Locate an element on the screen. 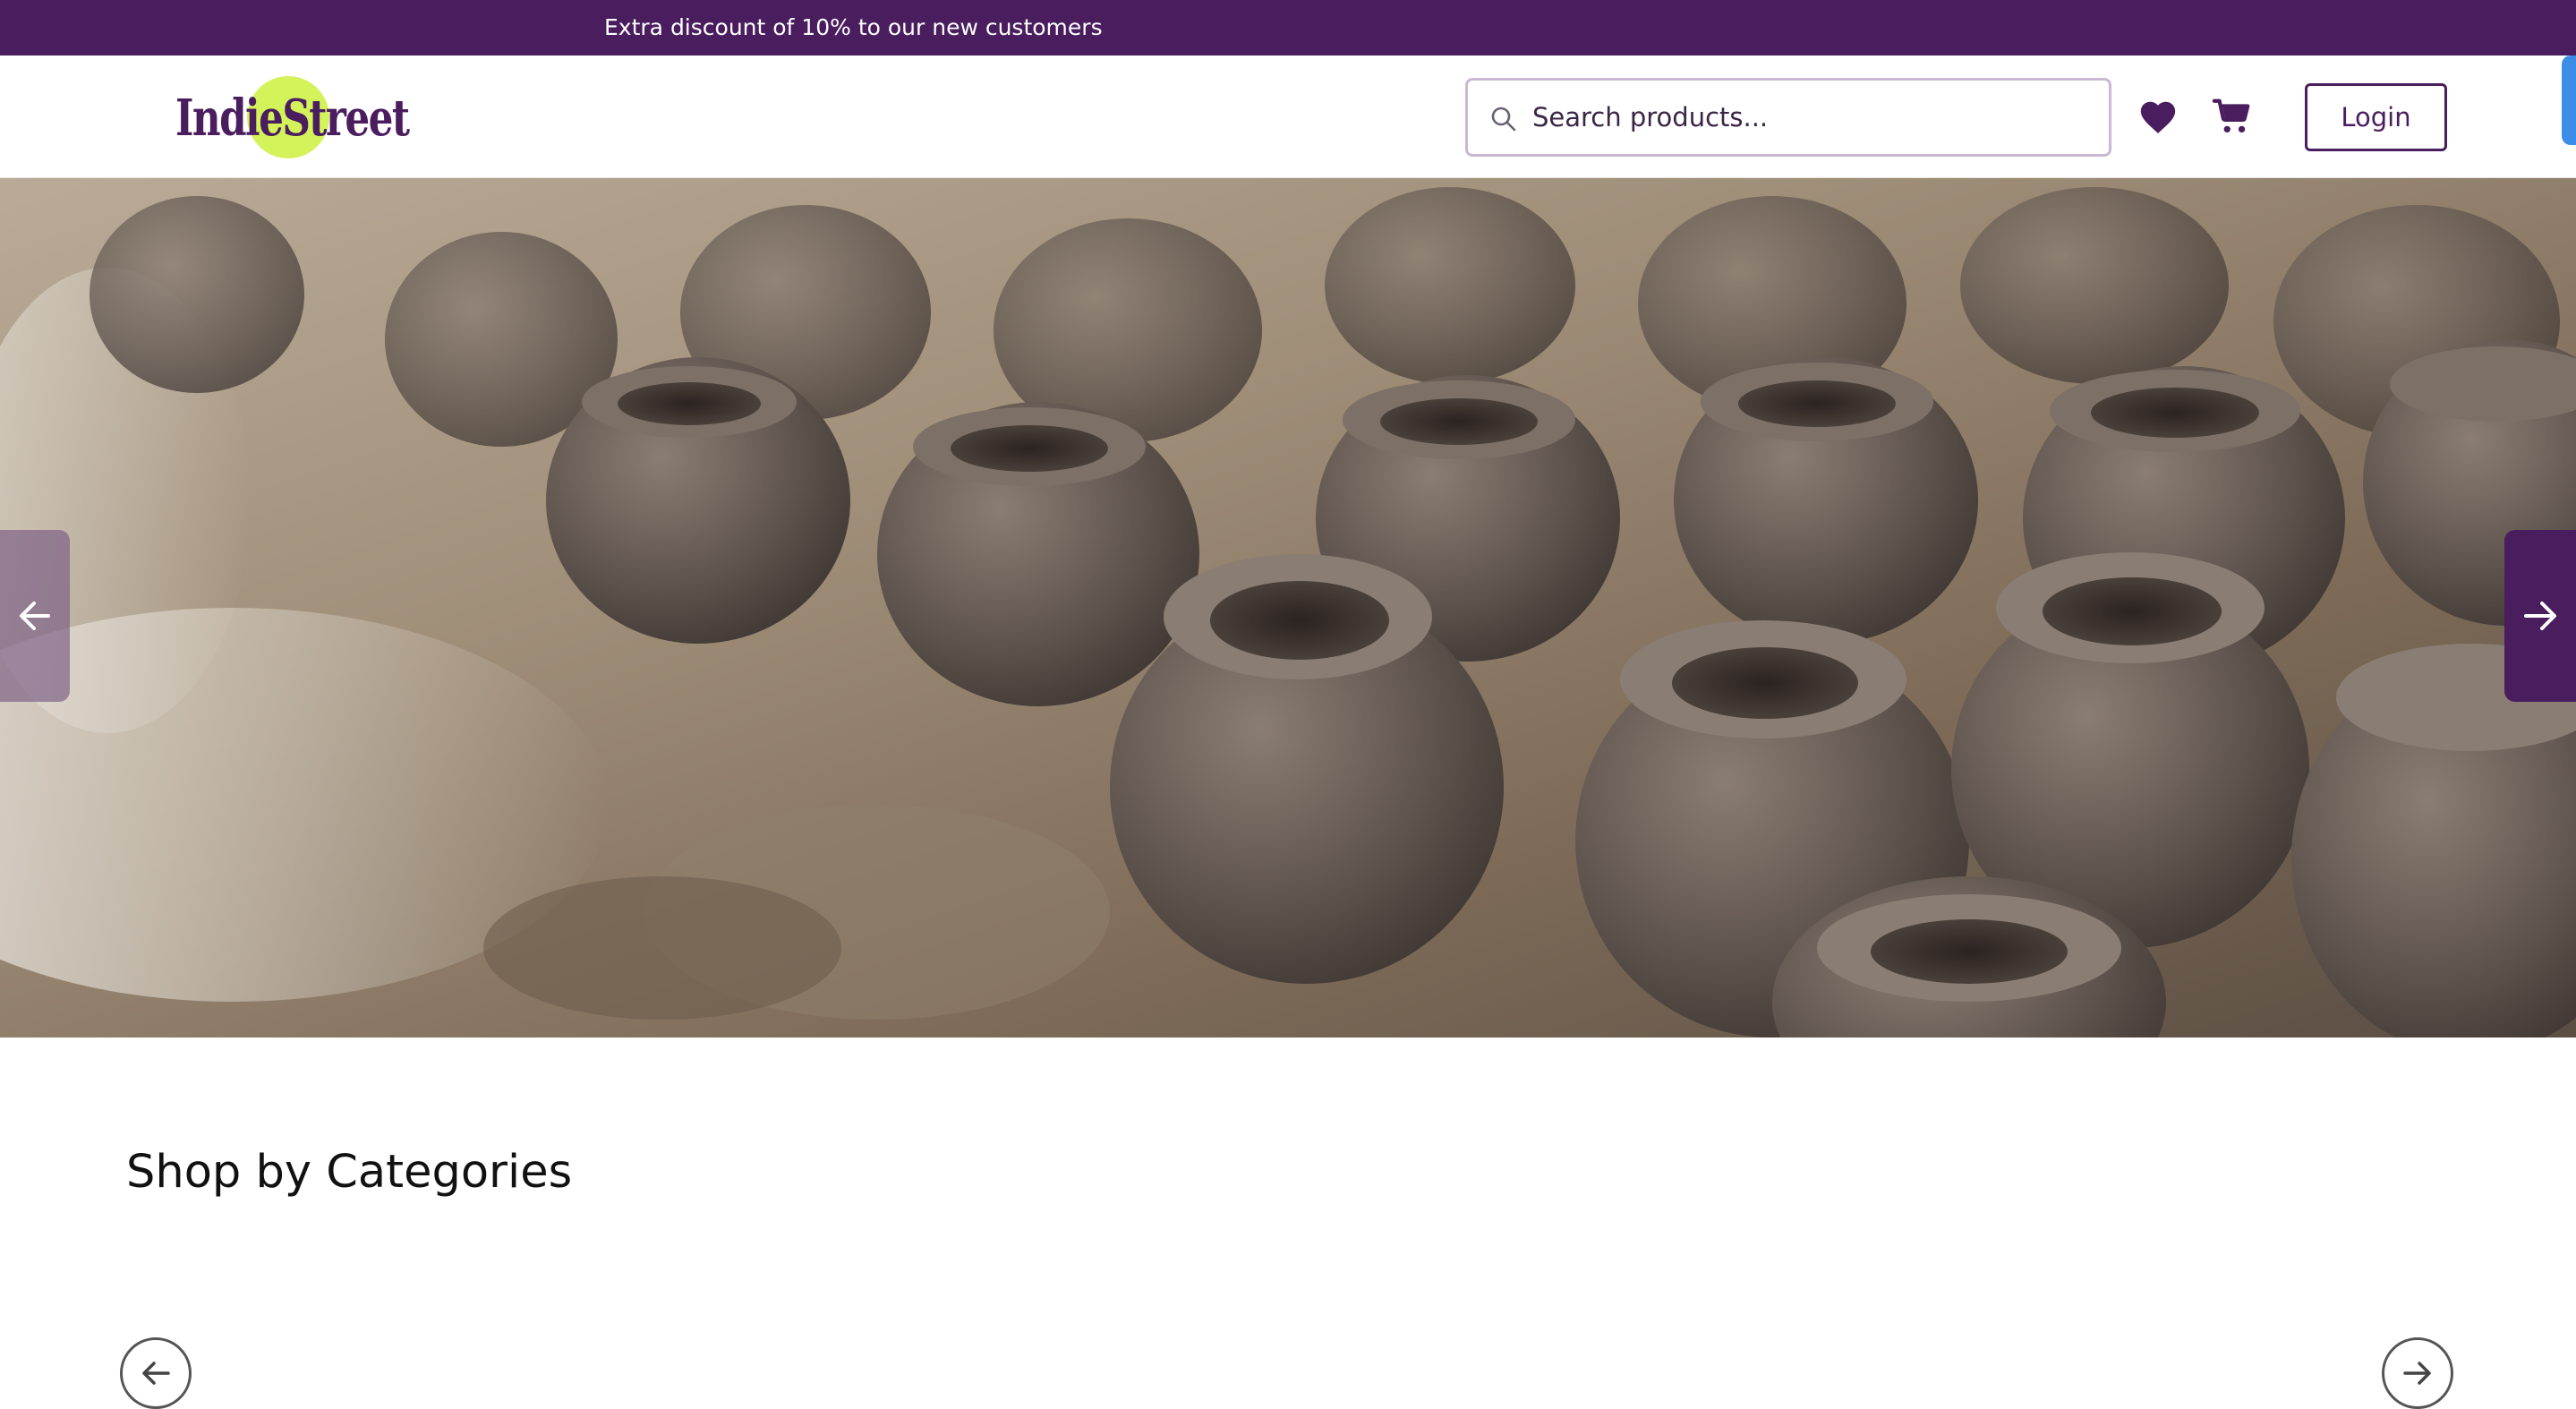  search-box is located at coordinates (1788, 118).